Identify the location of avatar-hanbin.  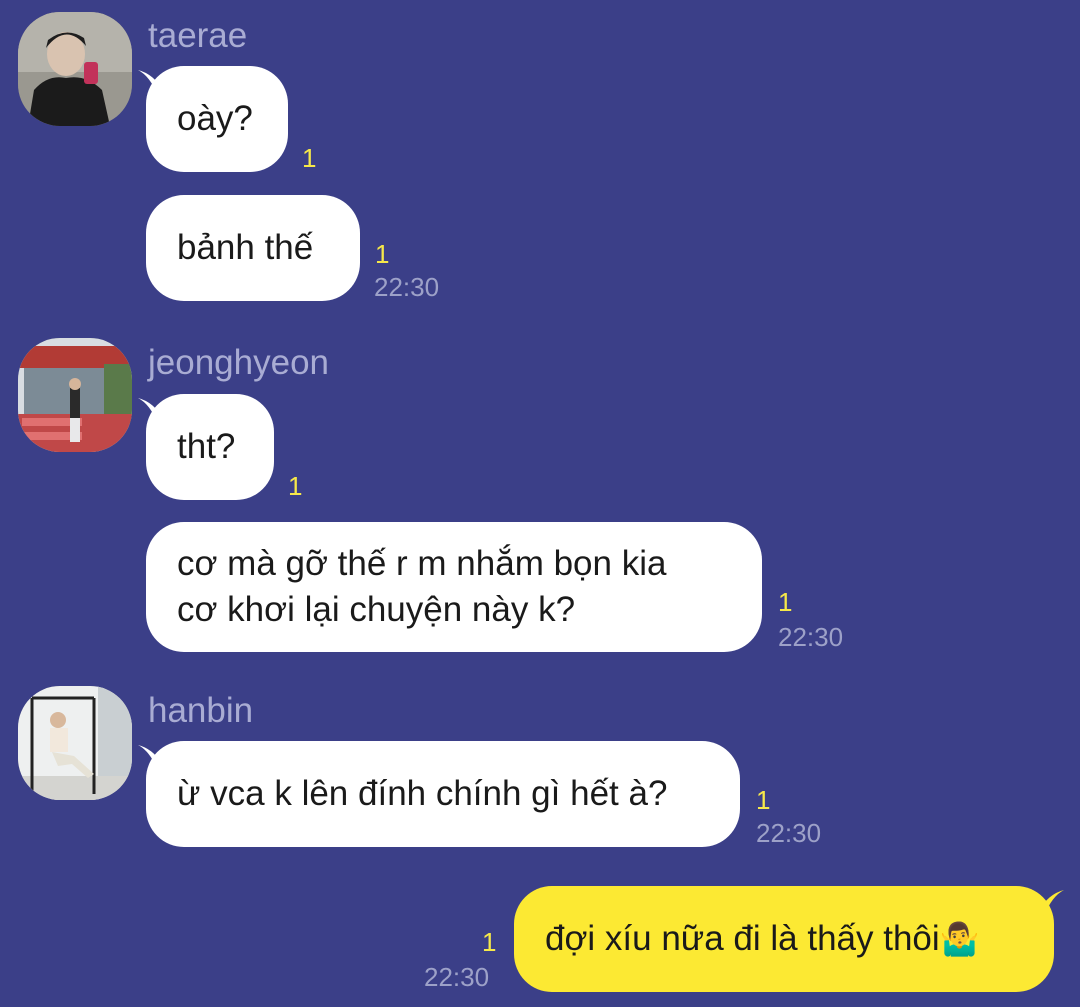
(75, 743).